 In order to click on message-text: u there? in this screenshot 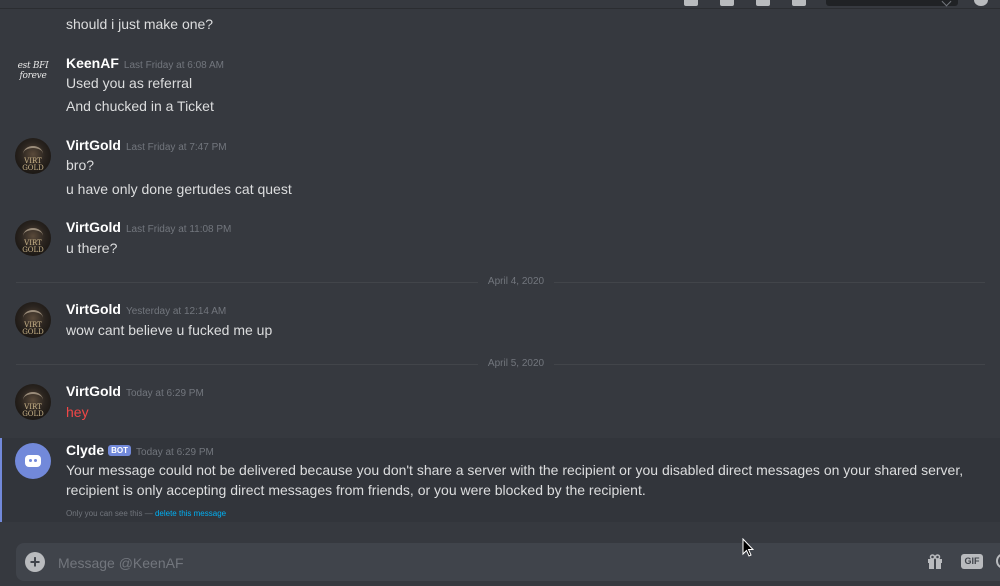, I will do `click(92, 248)`.